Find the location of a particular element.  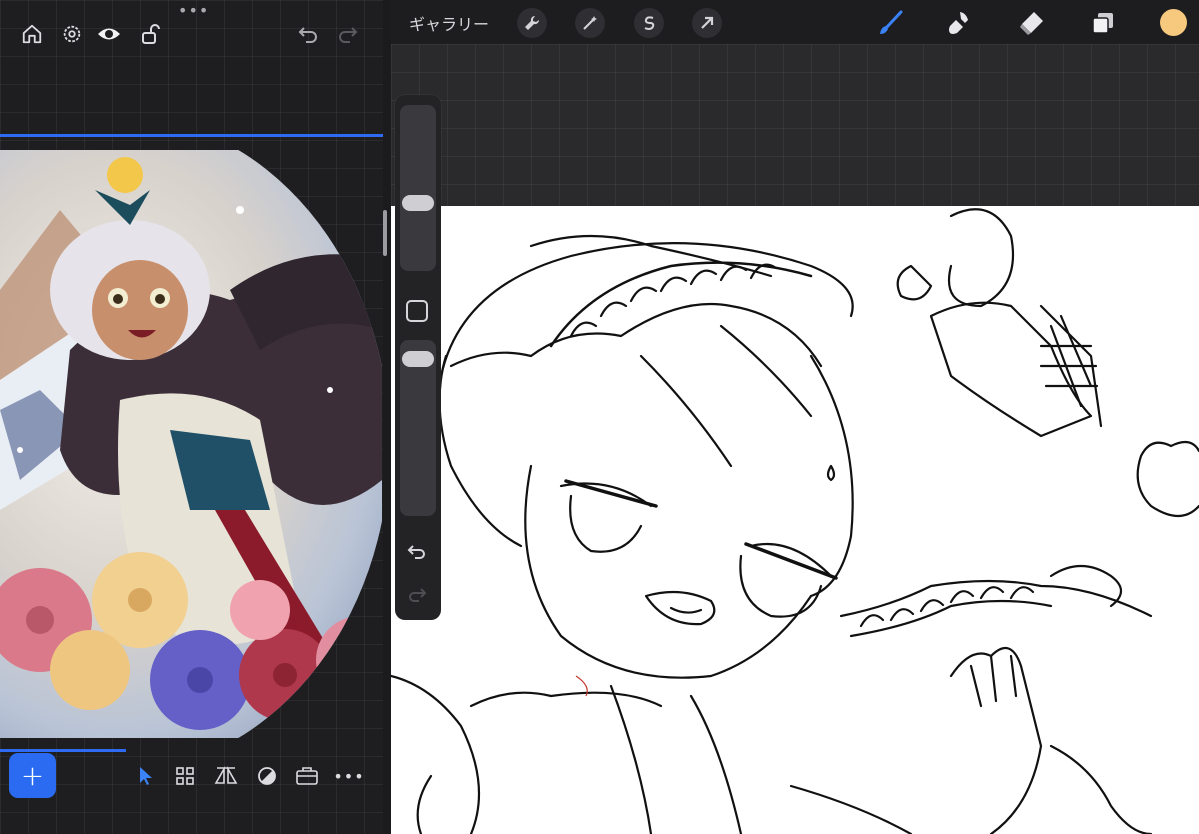

transform-arrow-icon is located at coordinates (707, 23).